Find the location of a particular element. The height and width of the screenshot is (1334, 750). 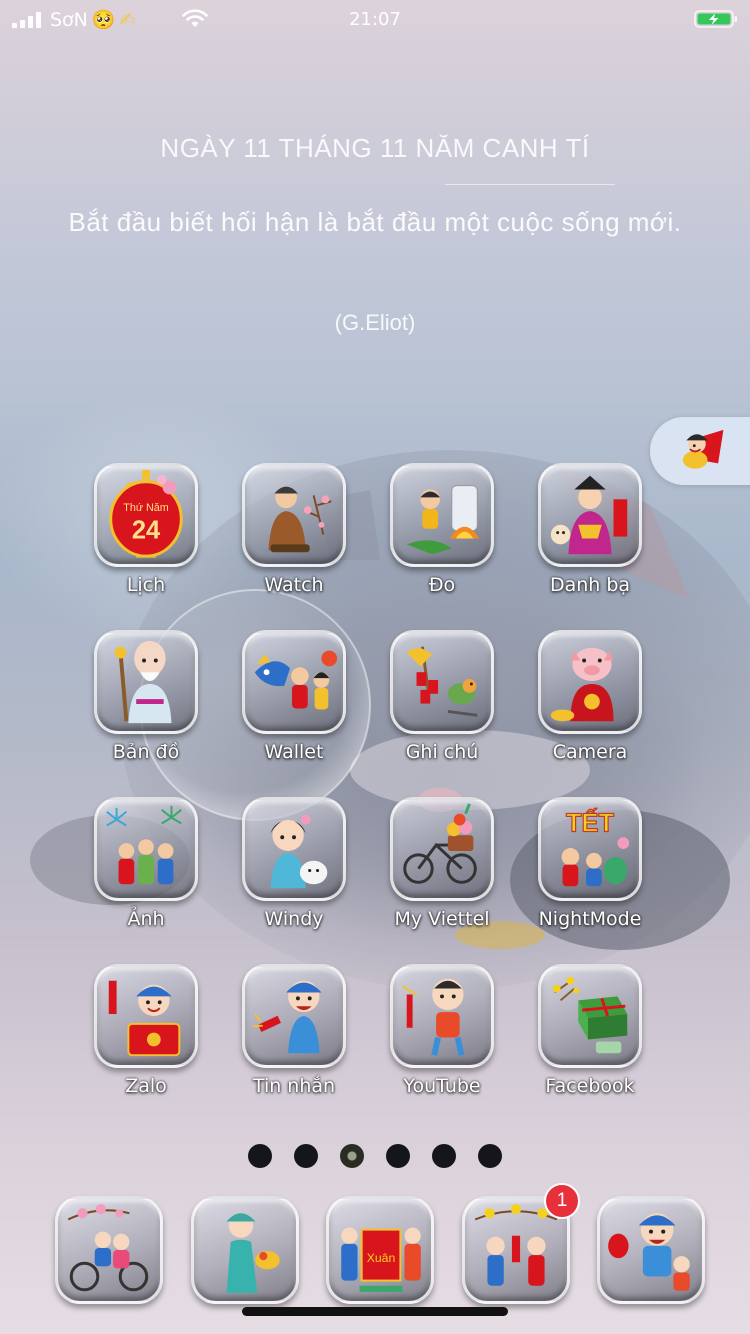

firecracker-bird-icon is located at coordinates (442, 681).